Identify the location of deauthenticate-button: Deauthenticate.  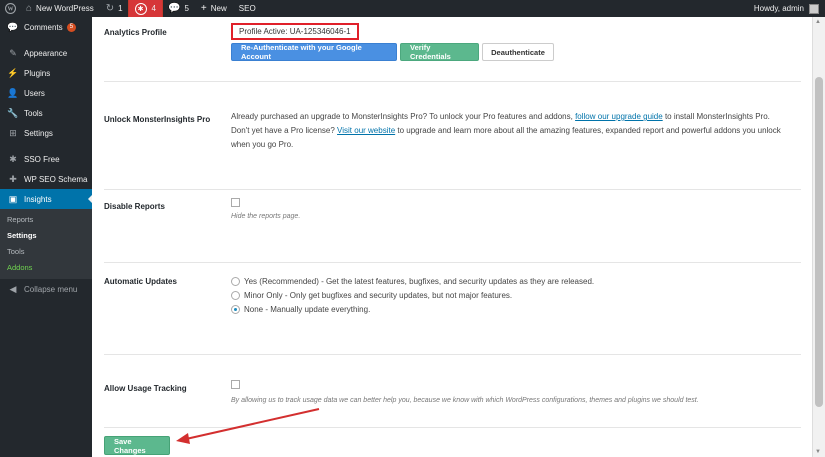
(518, 52).